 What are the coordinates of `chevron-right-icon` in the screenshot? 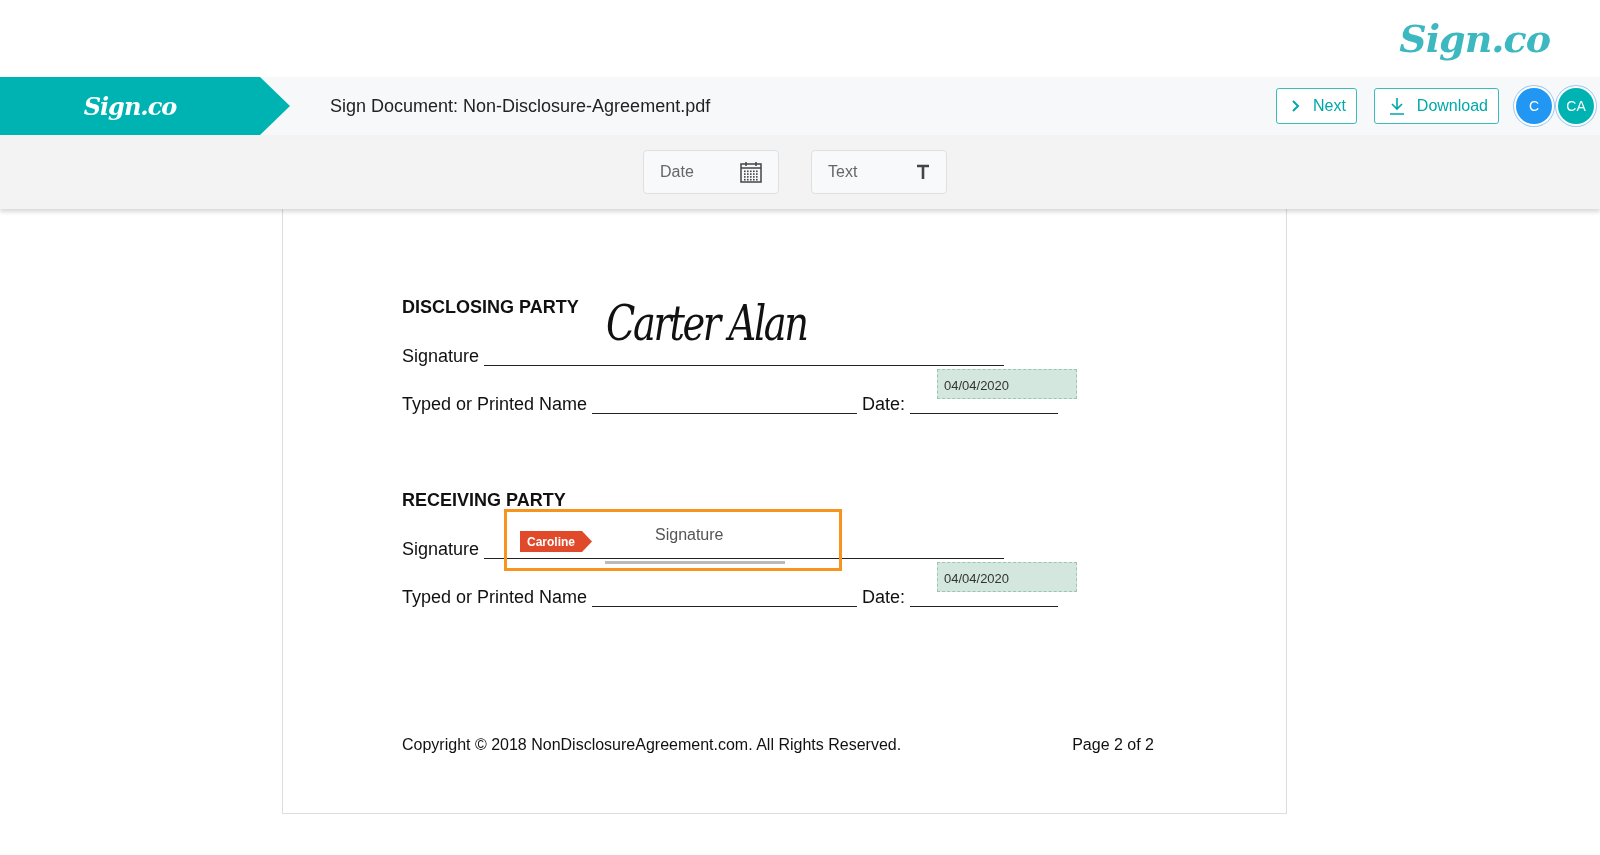 It's located at (1295, 106).